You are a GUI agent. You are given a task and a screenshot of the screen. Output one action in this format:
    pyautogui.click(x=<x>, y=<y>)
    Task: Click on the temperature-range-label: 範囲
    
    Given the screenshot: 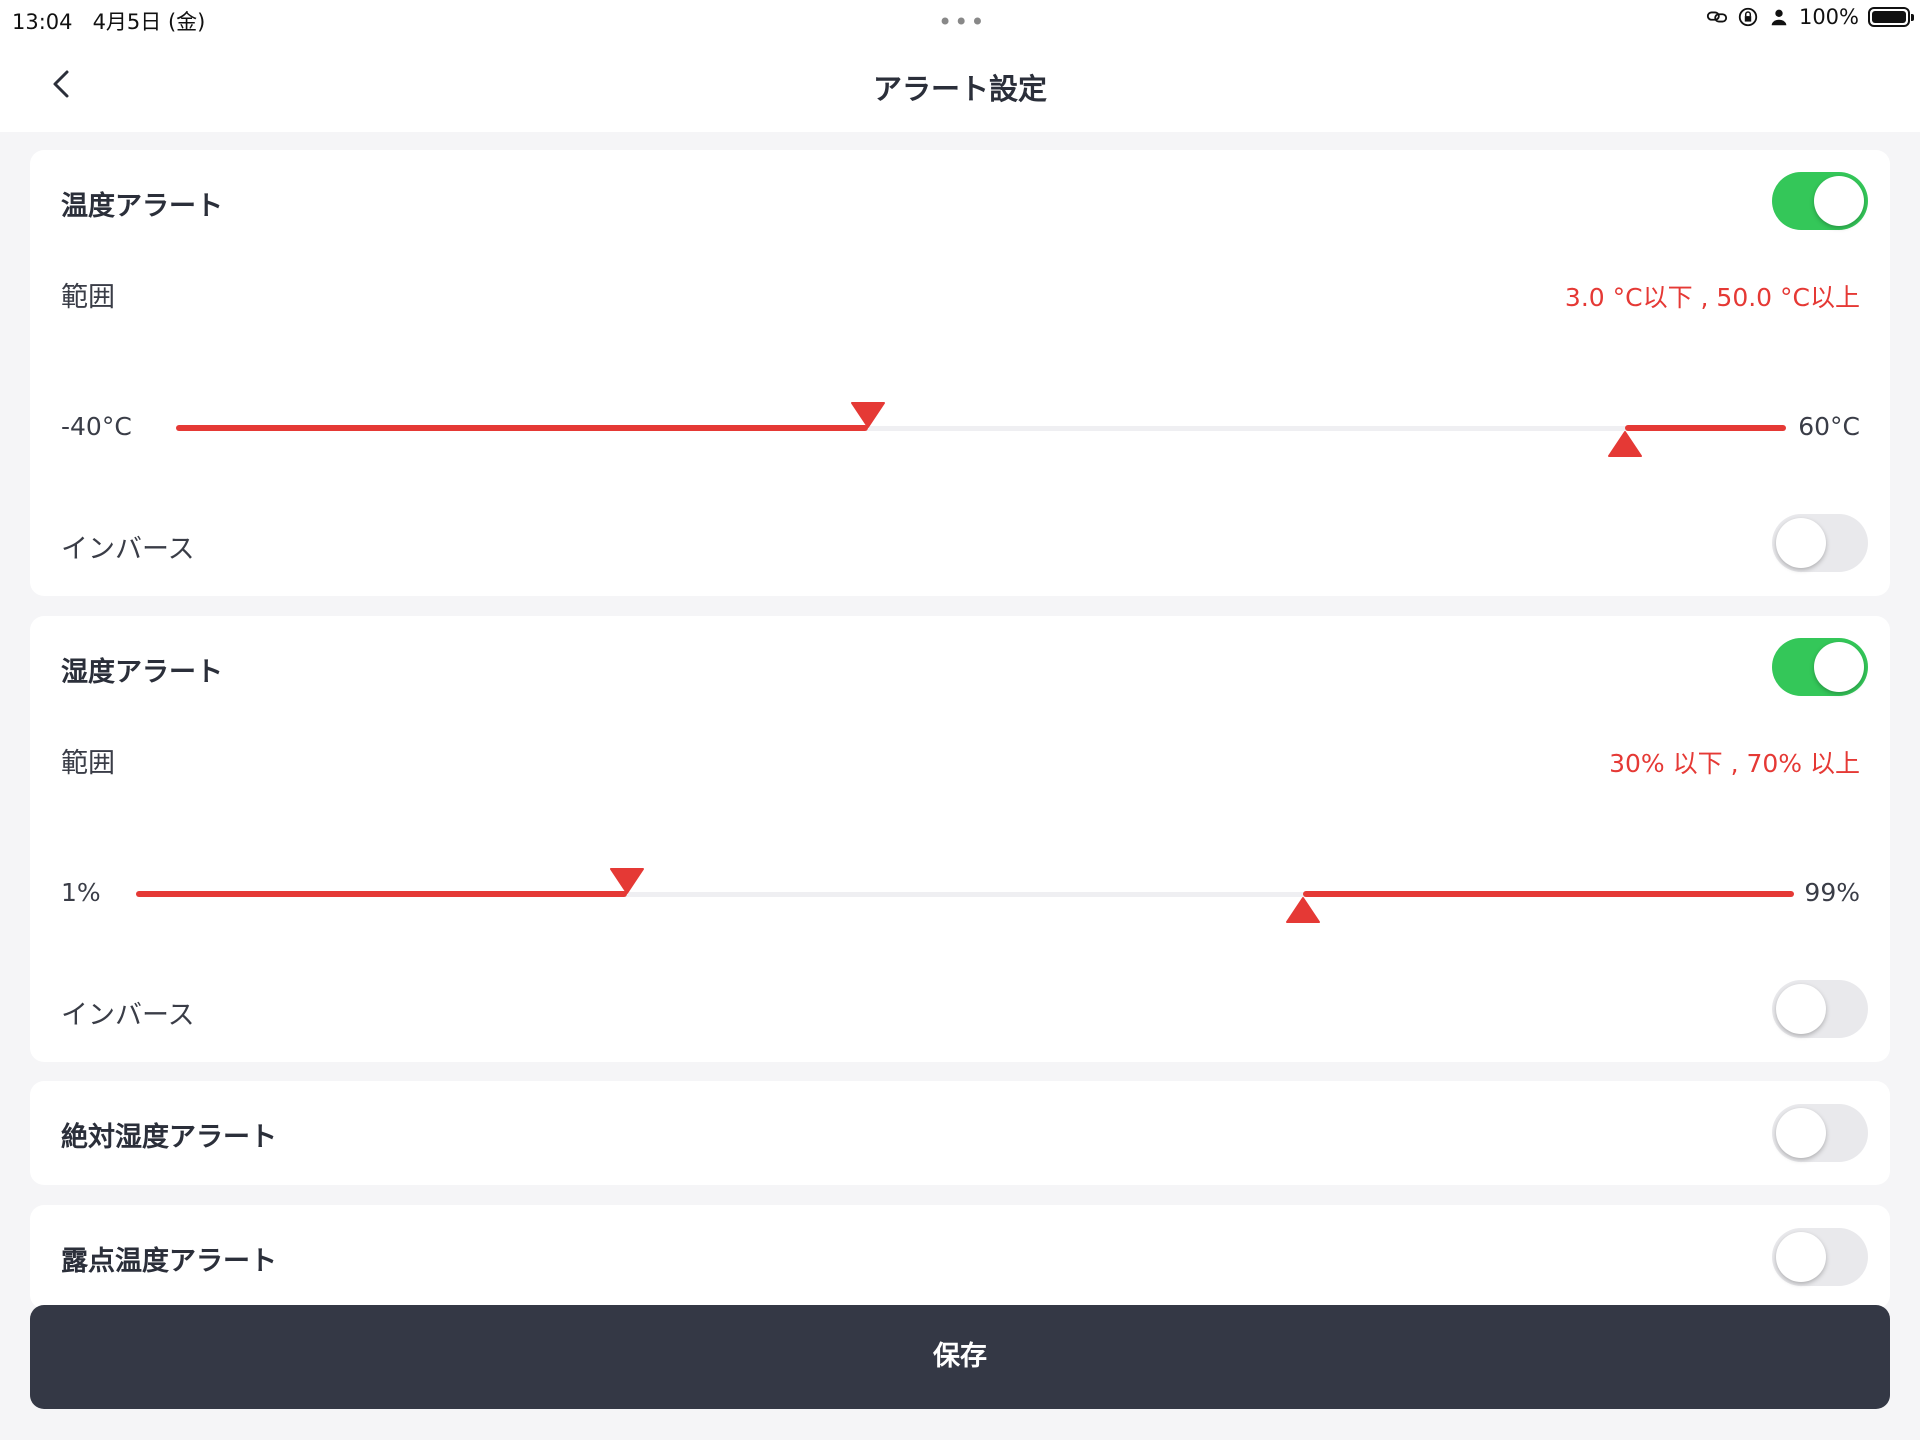 What is the action you would take?
    pyautogui.click(x=88, y=297)
    